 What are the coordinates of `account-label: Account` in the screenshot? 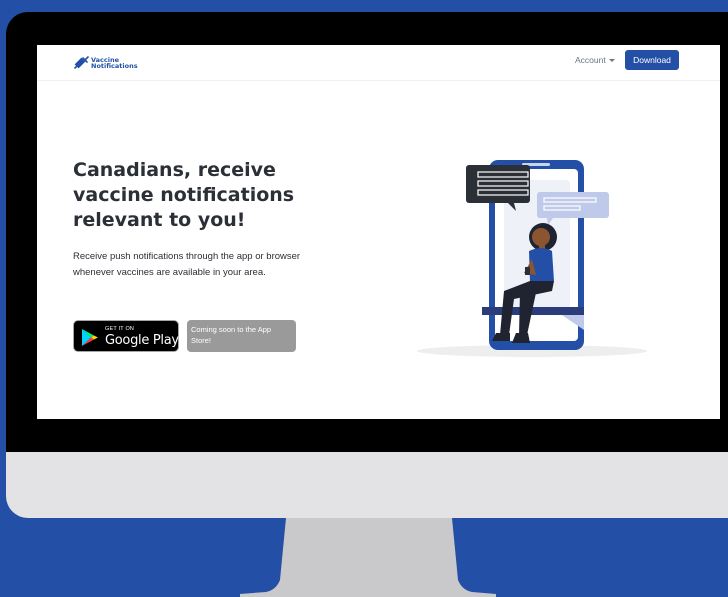 It's located at (590, 60).